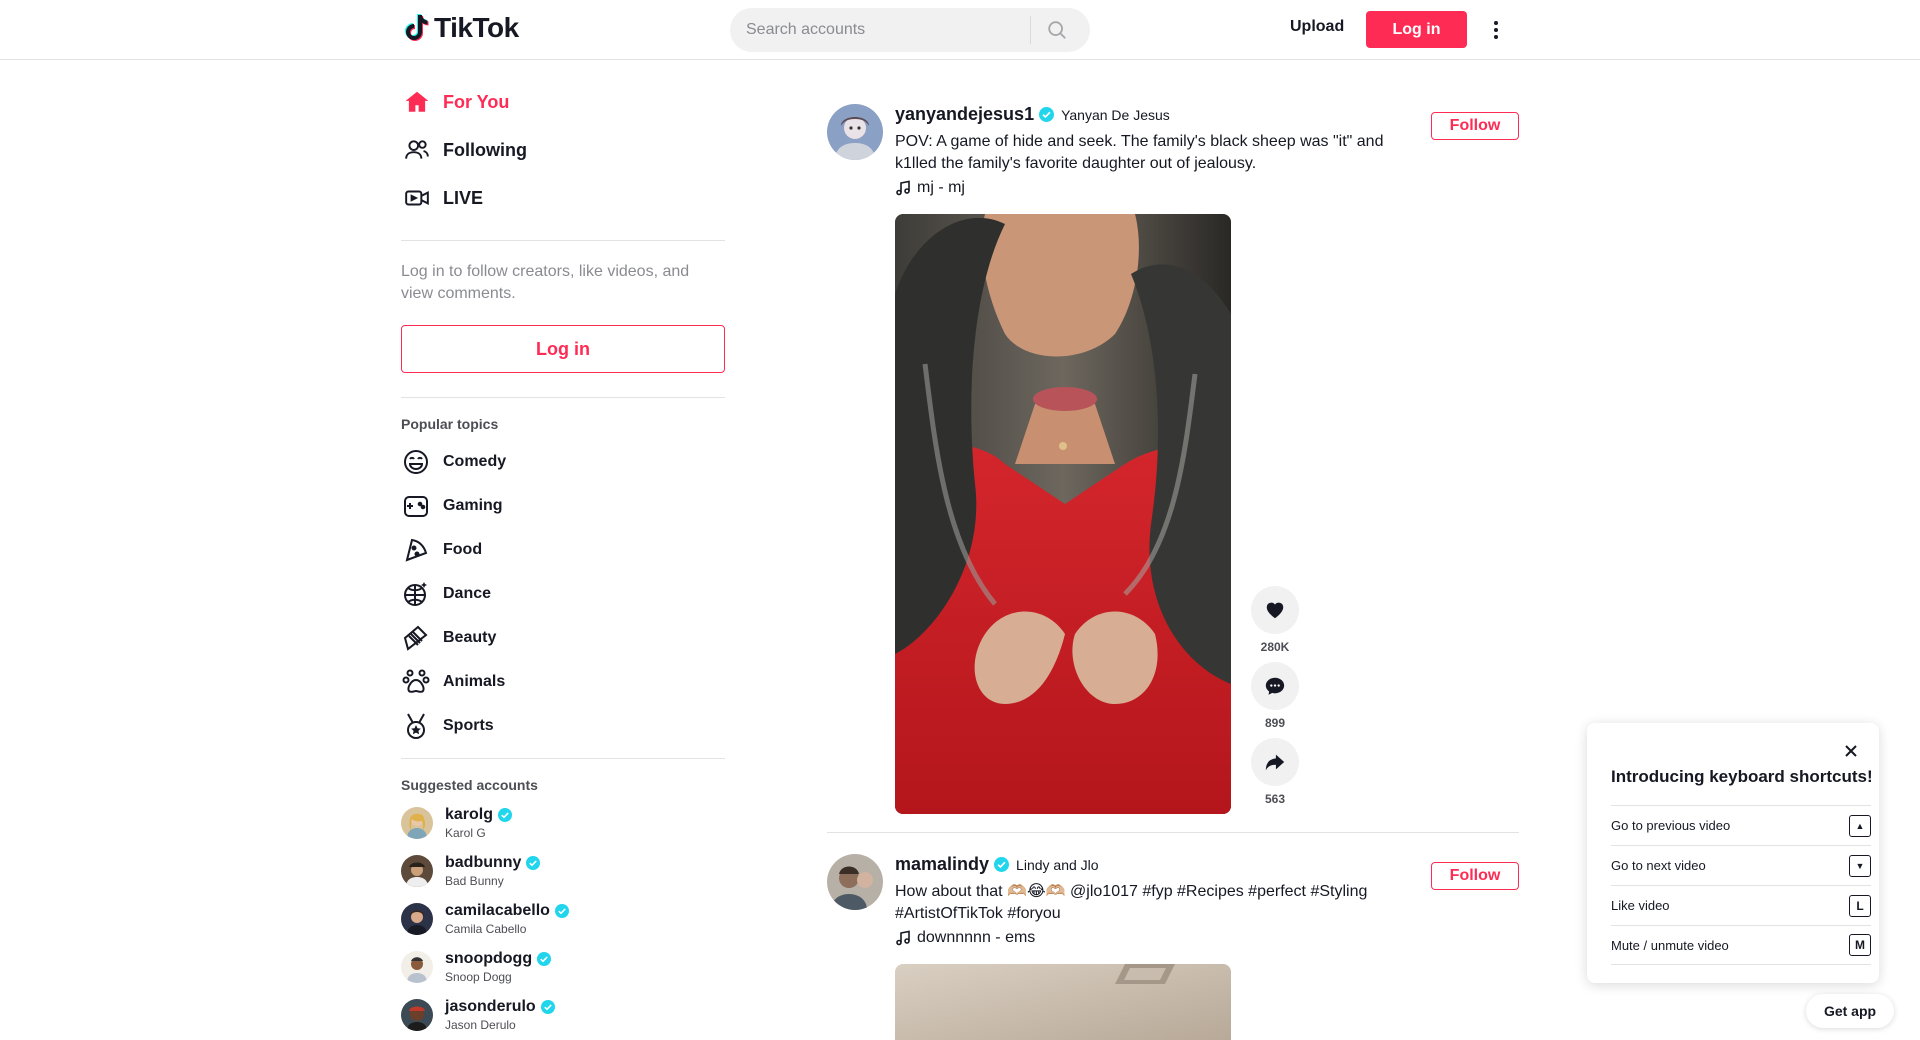  I want to click on get-app-button: Get app, so click(1850, 1011).